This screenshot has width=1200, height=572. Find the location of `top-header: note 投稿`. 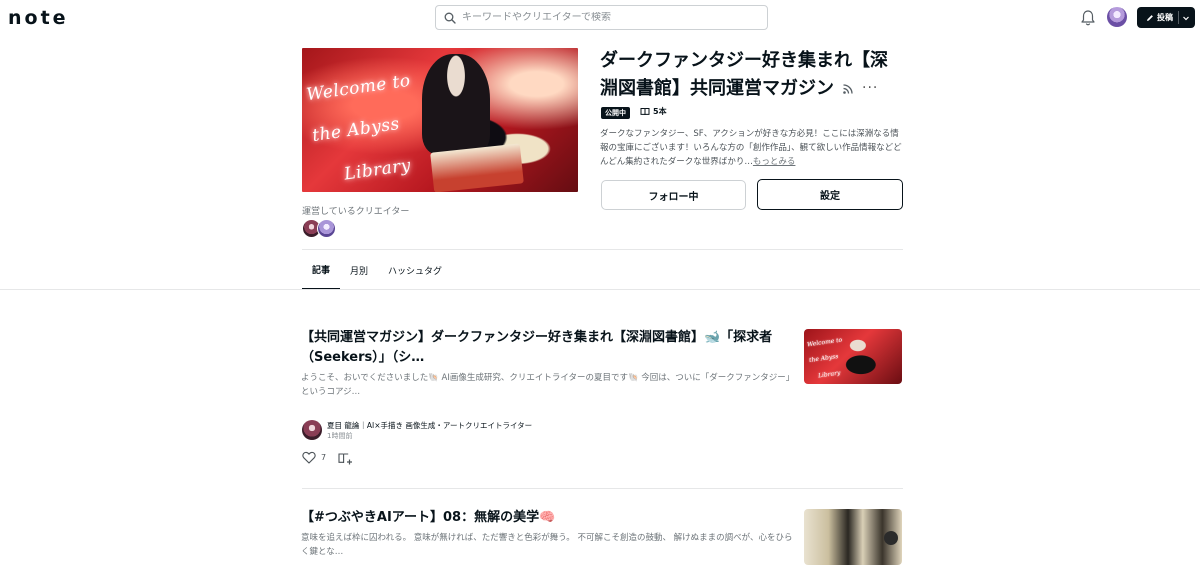

top-header: note 投稿 is located at coordinates (600, 18).